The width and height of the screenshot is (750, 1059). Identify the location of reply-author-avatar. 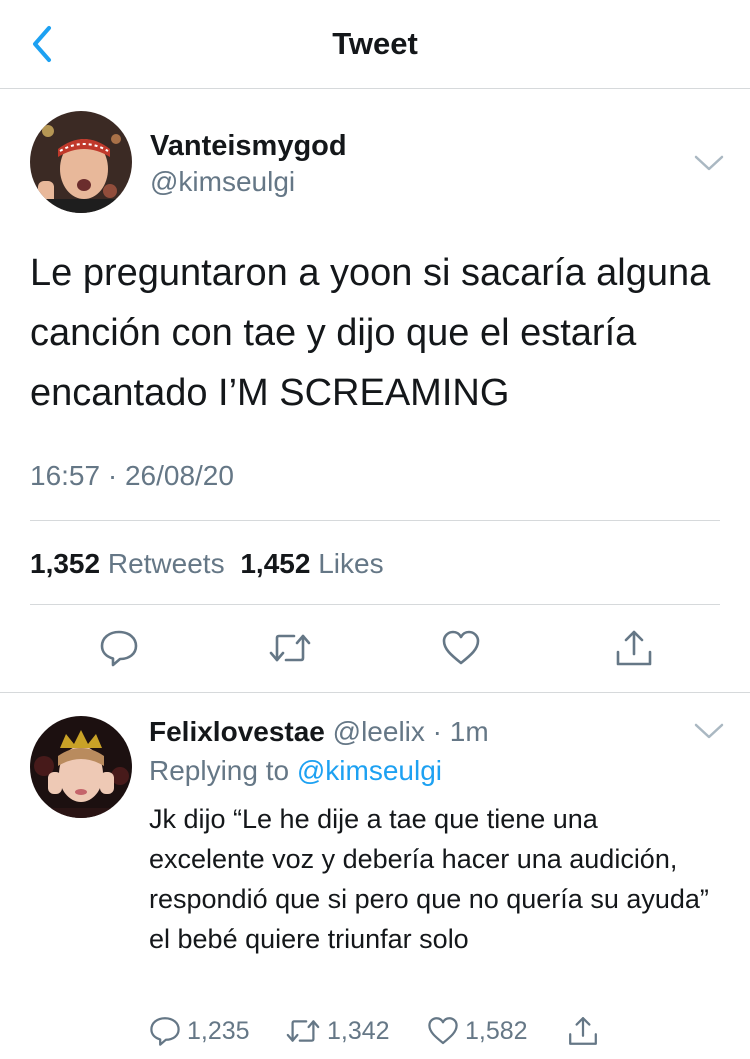
(81, 767).